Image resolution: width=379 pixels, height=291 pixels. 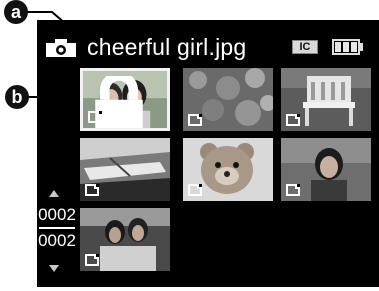 What do you see at coordinates (61, 48) in the screenshot?
I see `camera-icon` at bounding box center [61, 48].